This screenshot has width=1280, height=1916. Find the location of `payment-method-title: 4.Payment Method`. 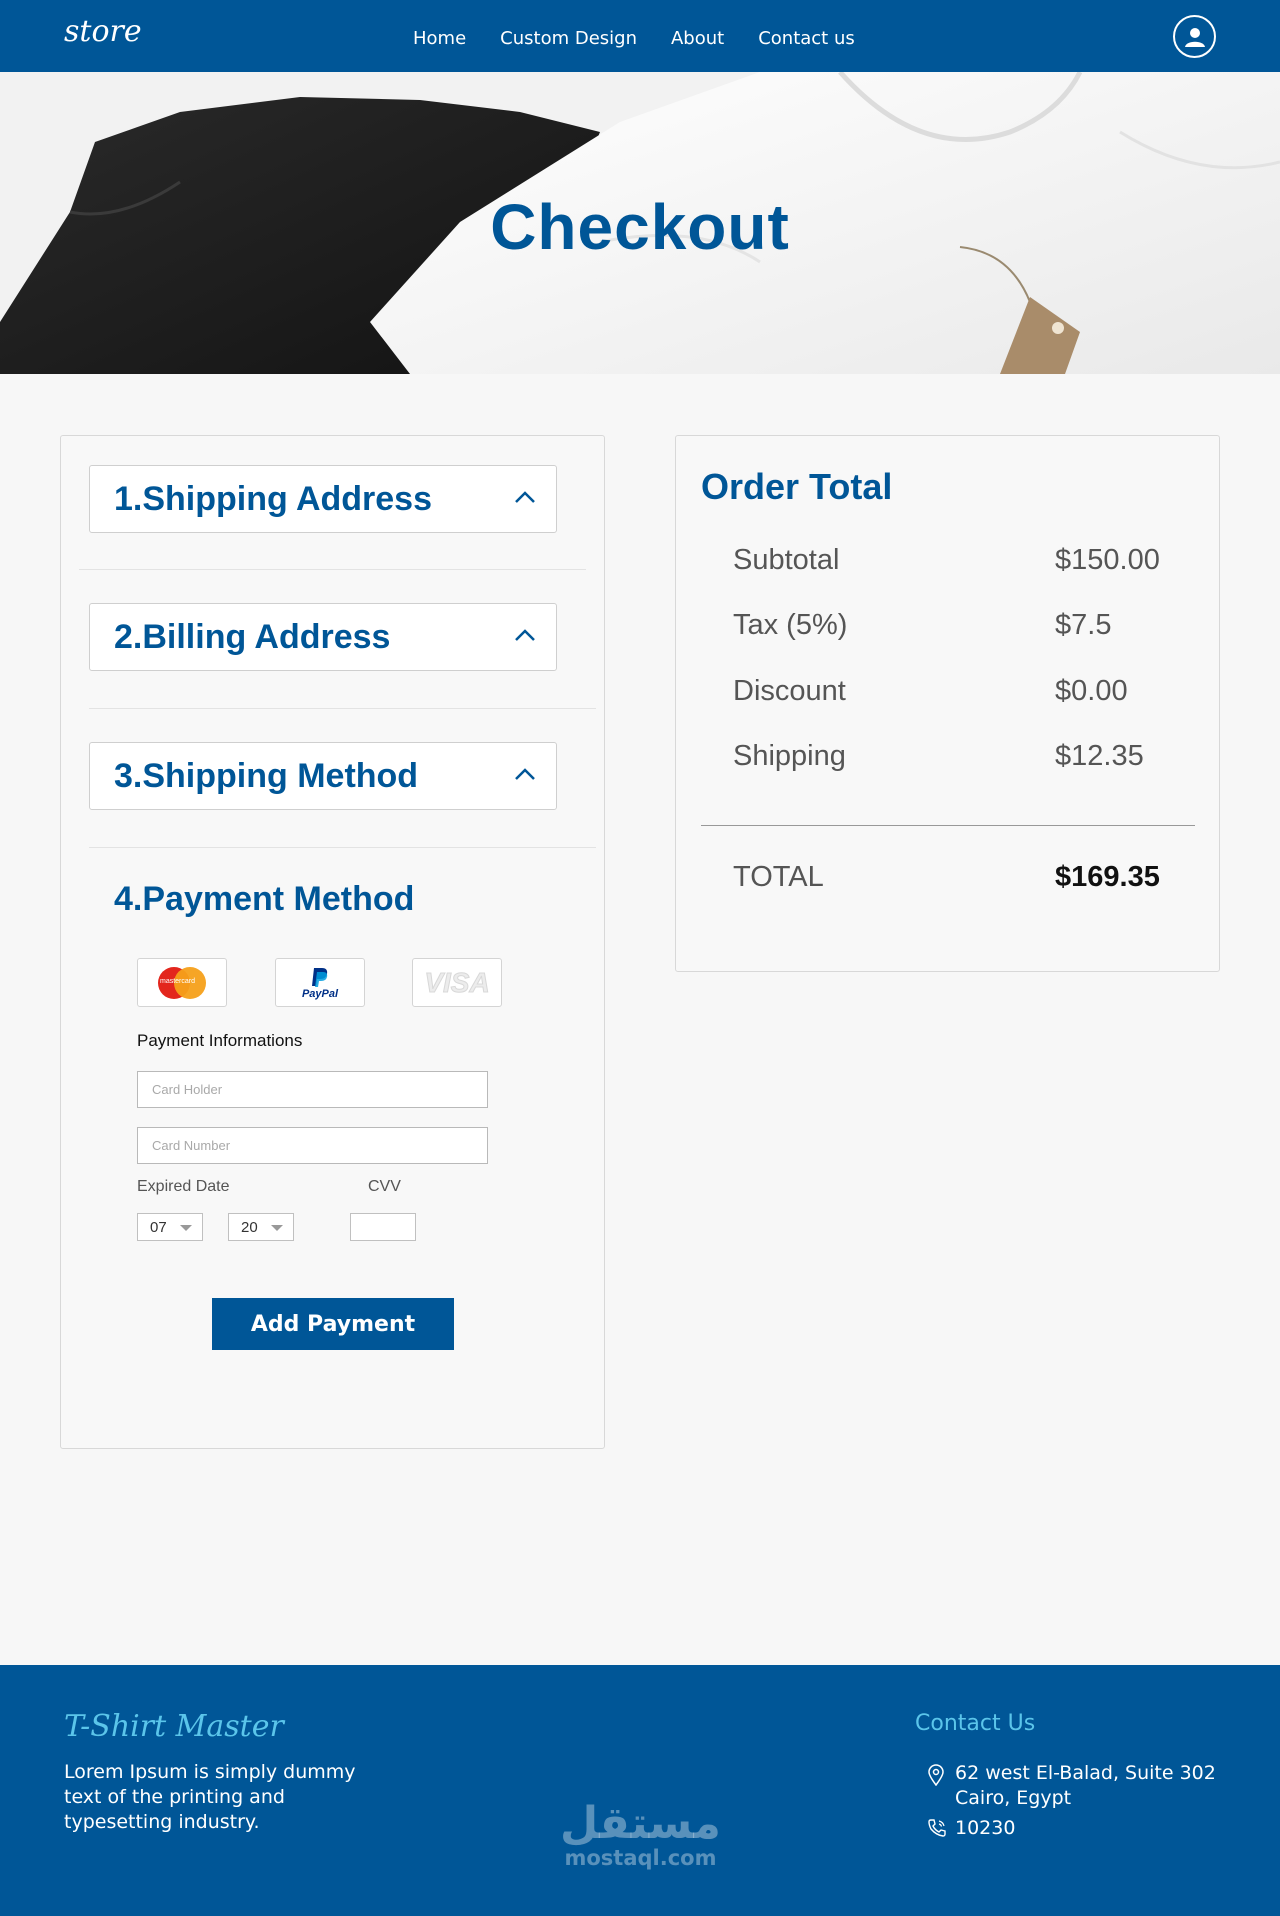

payment-method-title: 4.Payment Method is located at coordinates (264, 899).